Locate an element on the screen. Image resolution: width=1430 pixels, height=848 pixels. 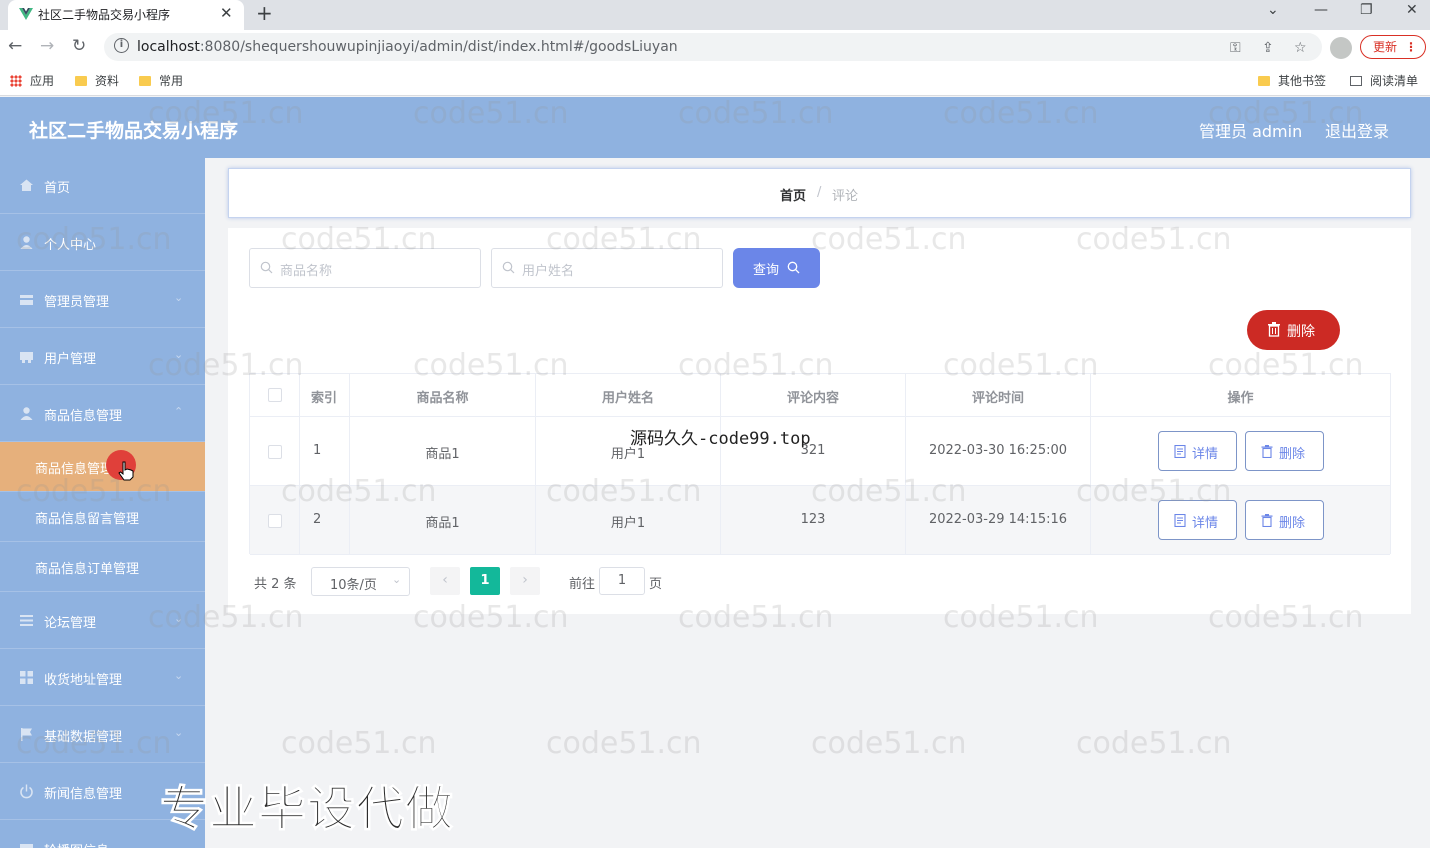
breadcrumb-home: 首页 is located at coordinates (793, 194).